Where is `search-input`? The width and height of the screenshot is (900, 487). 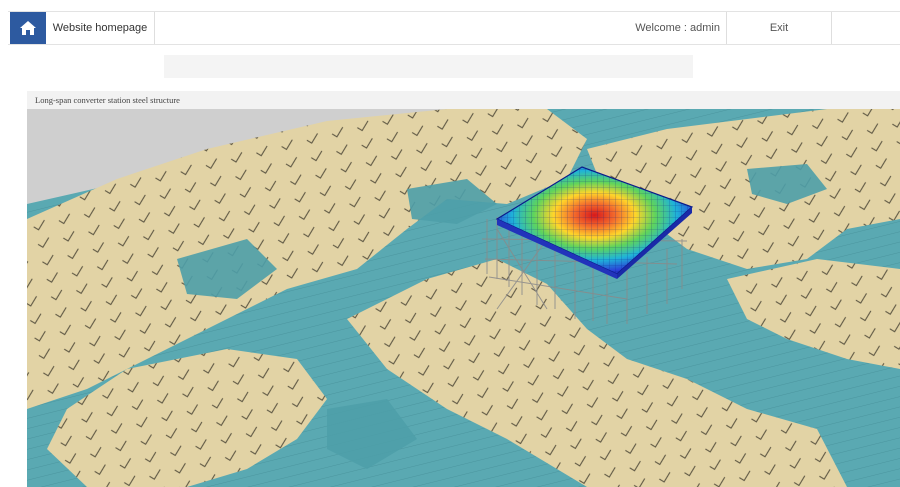
search-input is located at coordinates (428, 66).